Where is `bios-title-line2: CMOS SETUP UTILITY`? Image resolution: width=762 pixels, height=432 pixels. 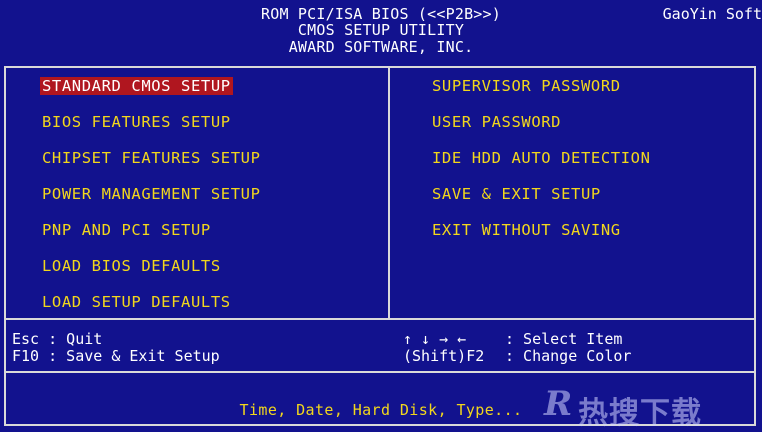
bios-title-line2: CMOS SETUP UTILITY is located at coordinates (381, 30).